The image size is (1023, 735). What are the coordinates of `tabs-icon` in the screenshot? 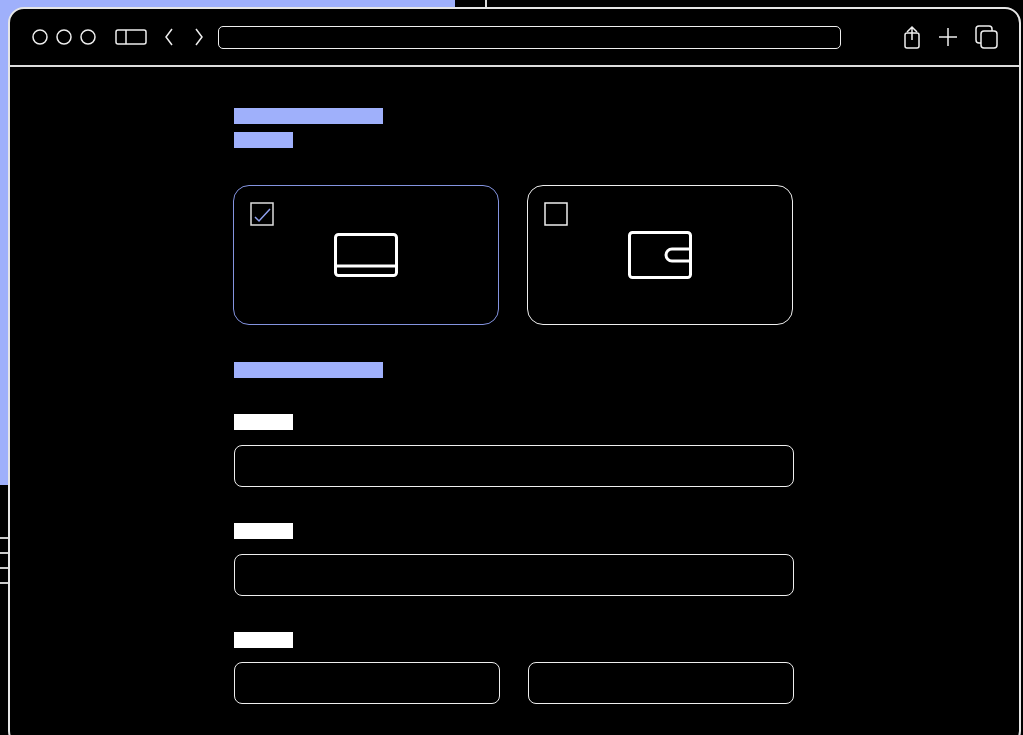 It's located at (987, 37).